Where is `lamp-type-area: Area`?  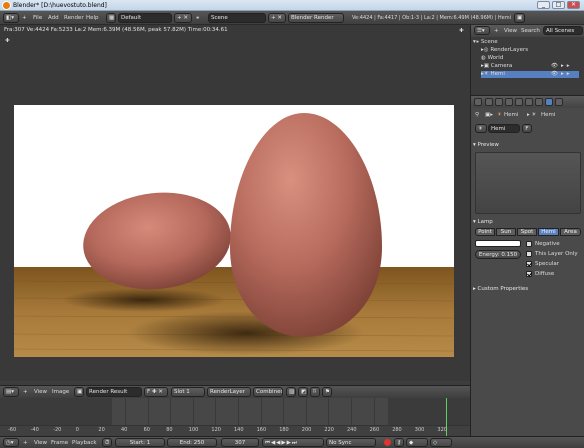 lamp-type-area: Area is located at coordinates (570, 232).